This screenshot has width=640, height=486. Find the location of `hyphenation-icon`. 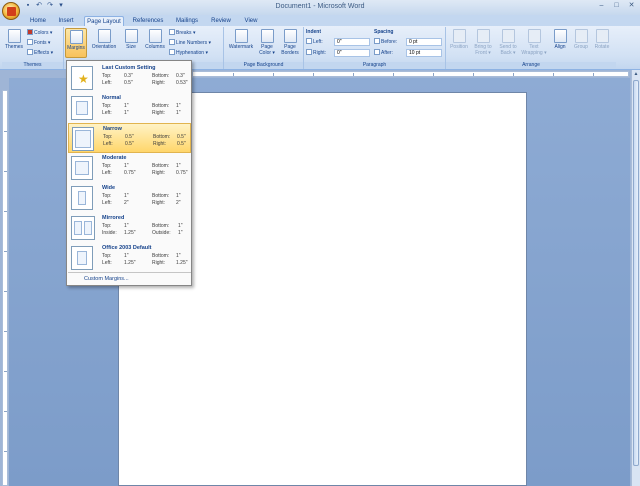

hyphenation-icon is located at coordinates (172, 52).